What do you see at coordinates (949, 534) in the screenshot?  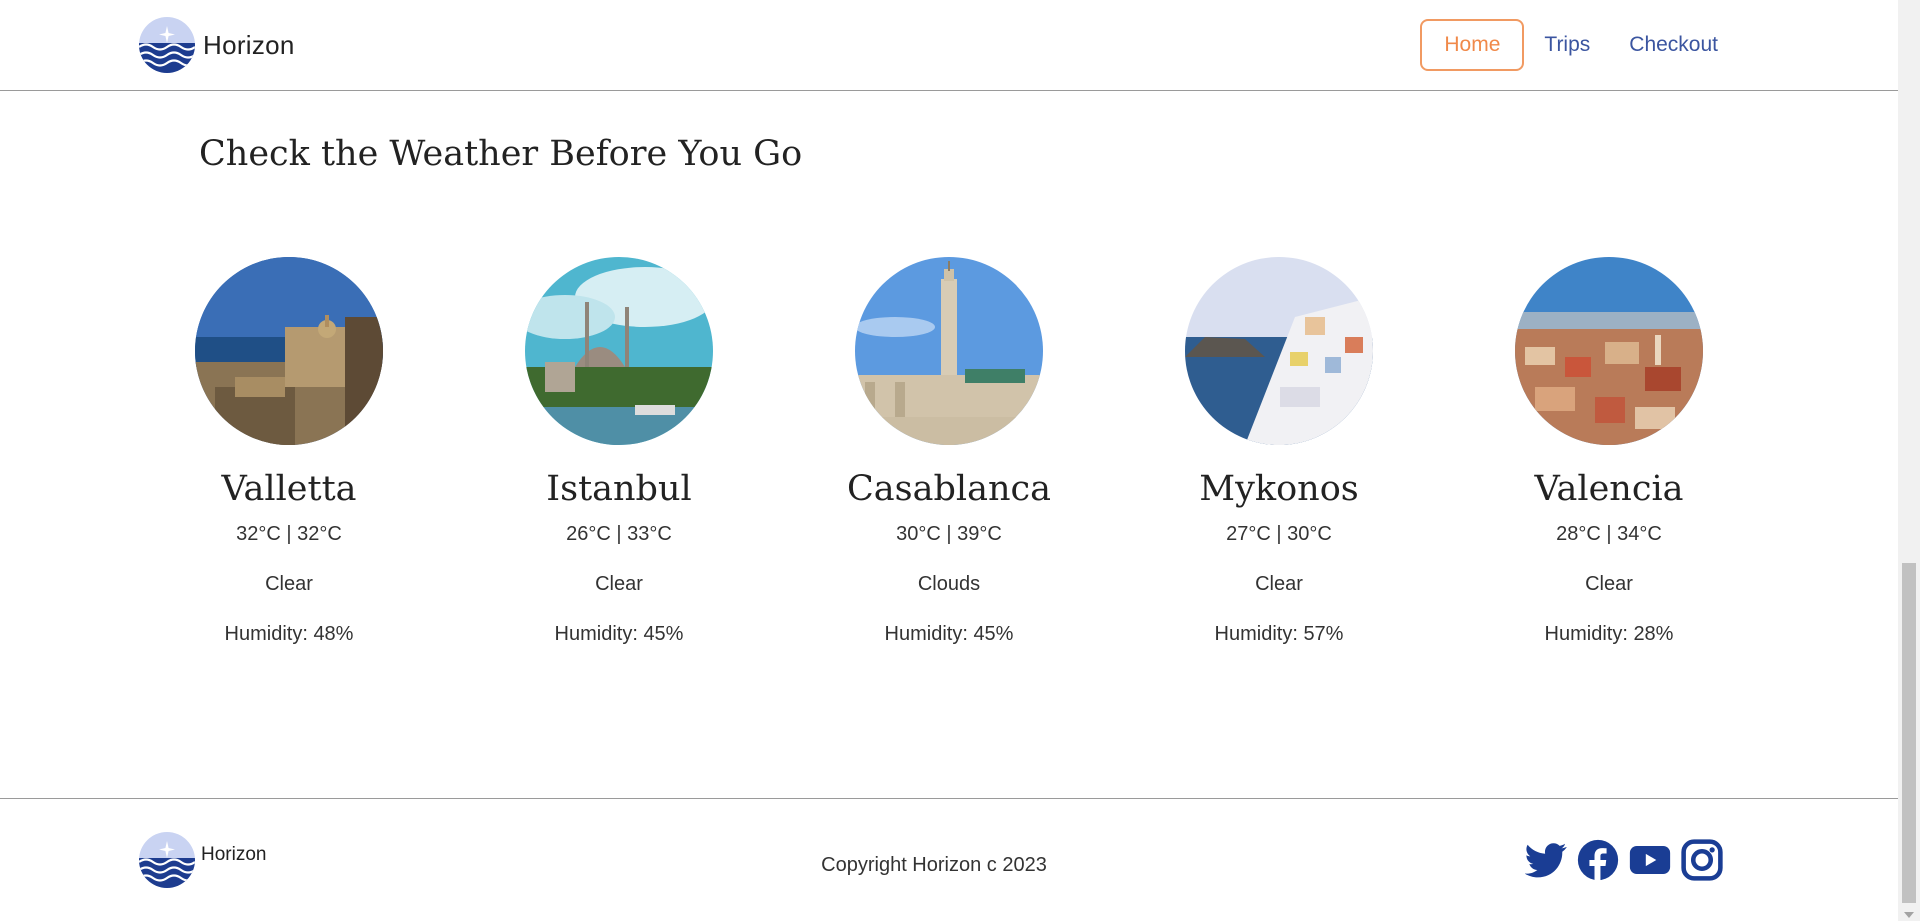 I see `city-temperature: 30°C | 39°C` at bounding box center [949, 534].